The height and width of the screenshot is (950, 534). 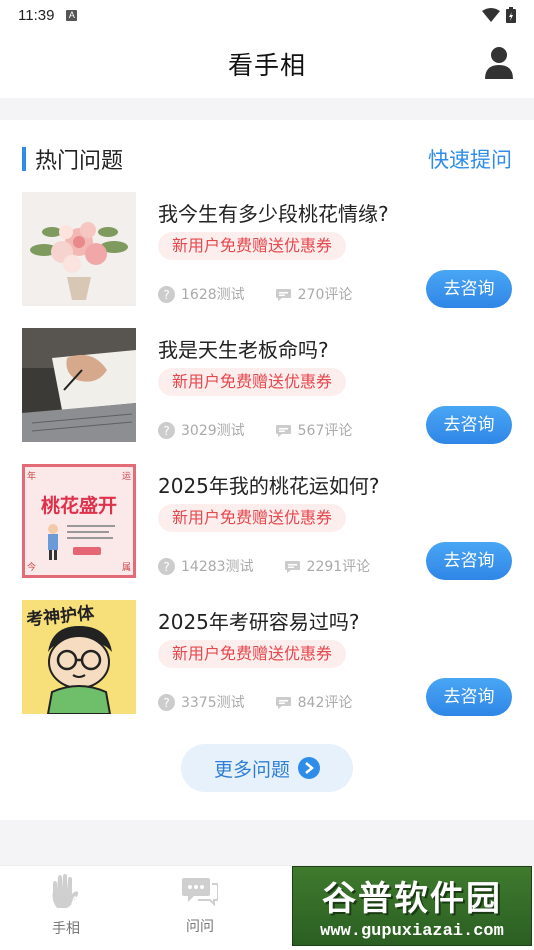 I want to click on flower-bouquet-image, so click(x=79, y=249).